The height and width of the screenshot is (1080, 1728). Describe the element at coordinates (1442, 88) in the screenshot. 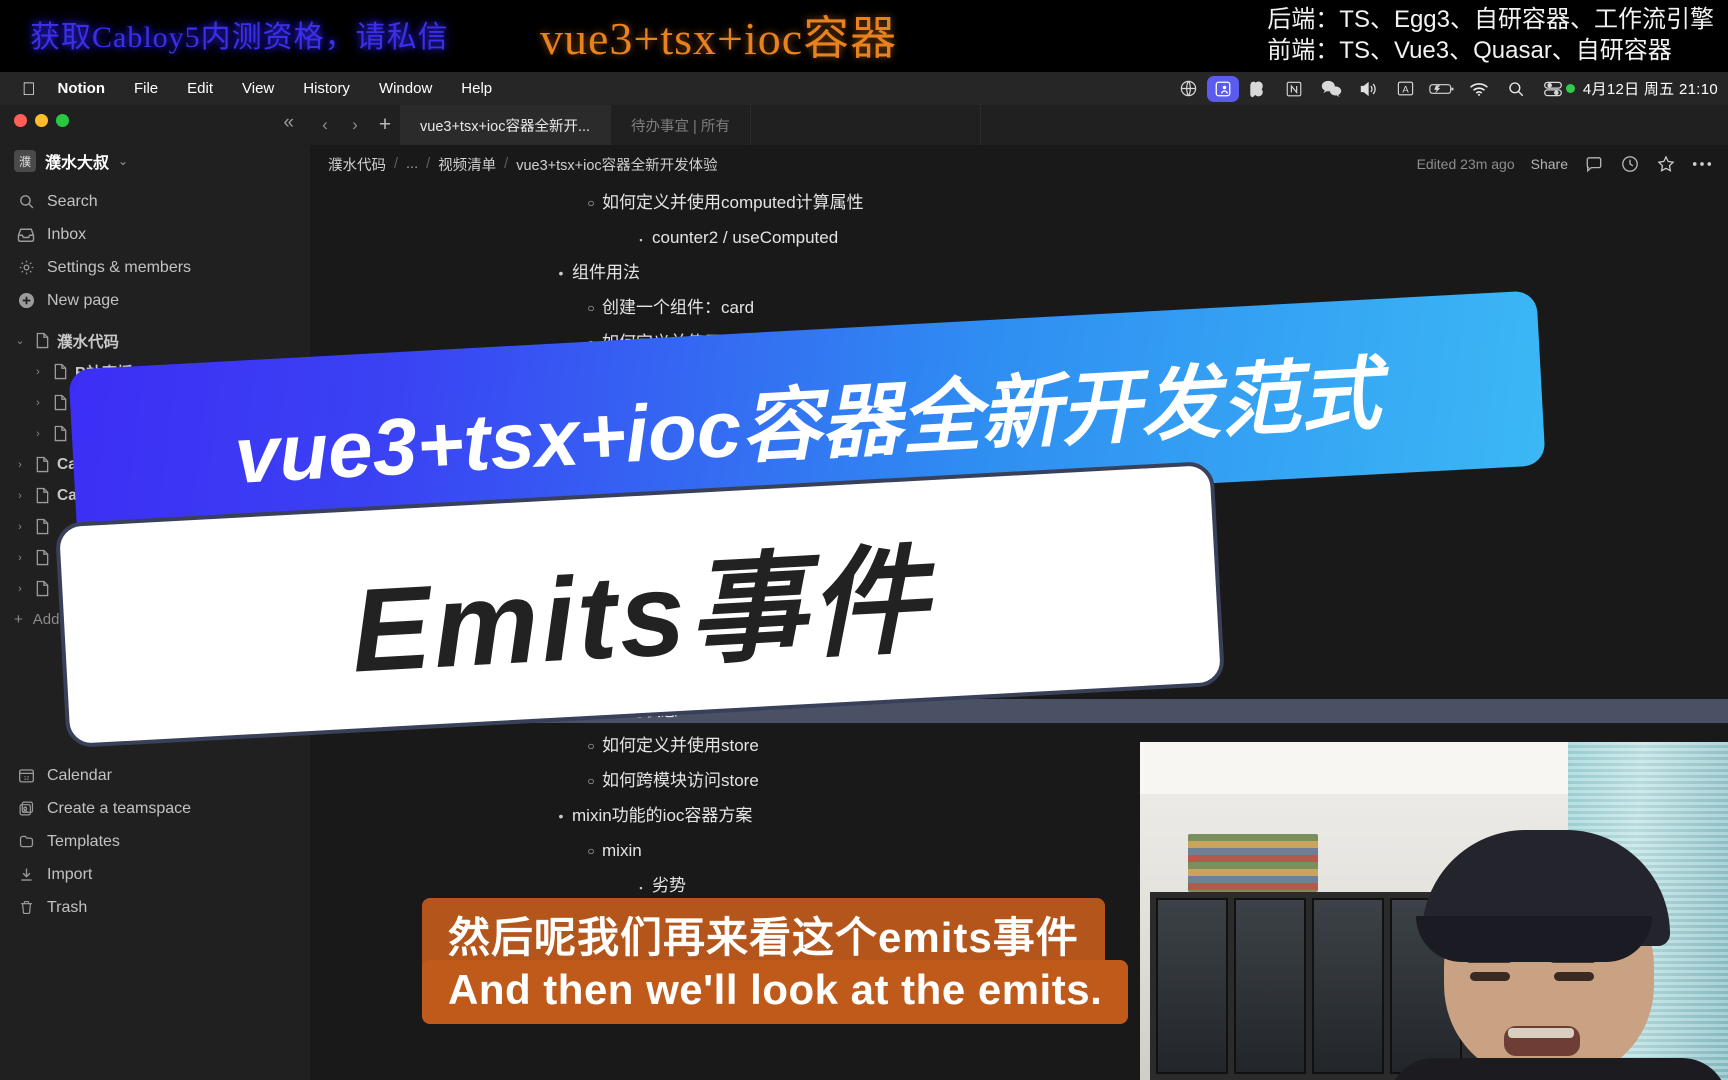

I see `battery-icon` at that location.